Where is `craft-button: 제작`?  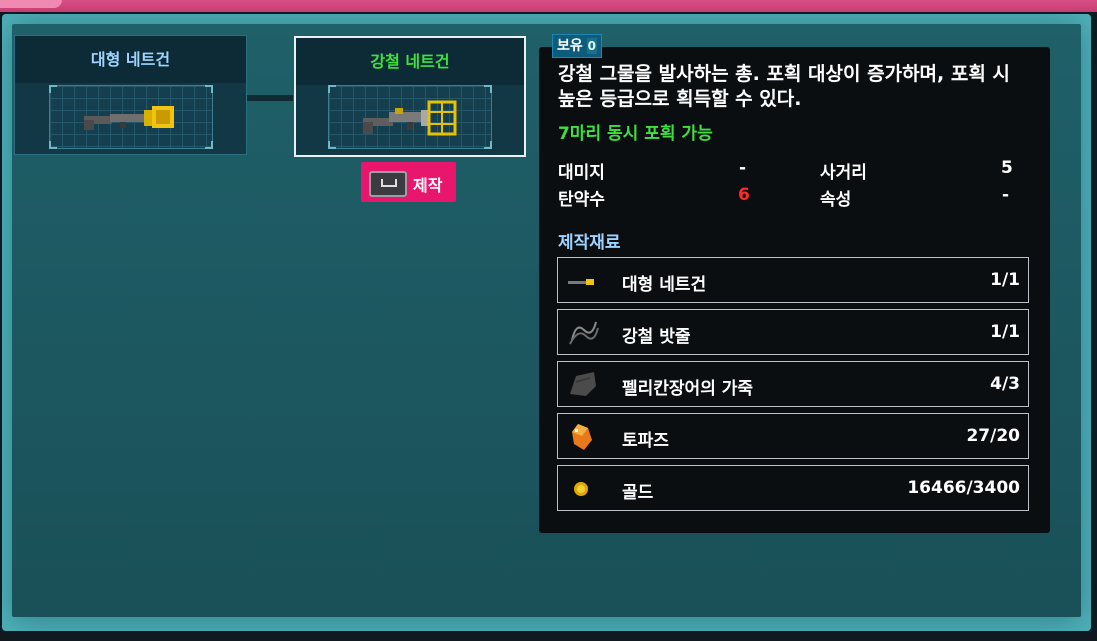
craft-button: 제작 is located at coordinates (408, 182).